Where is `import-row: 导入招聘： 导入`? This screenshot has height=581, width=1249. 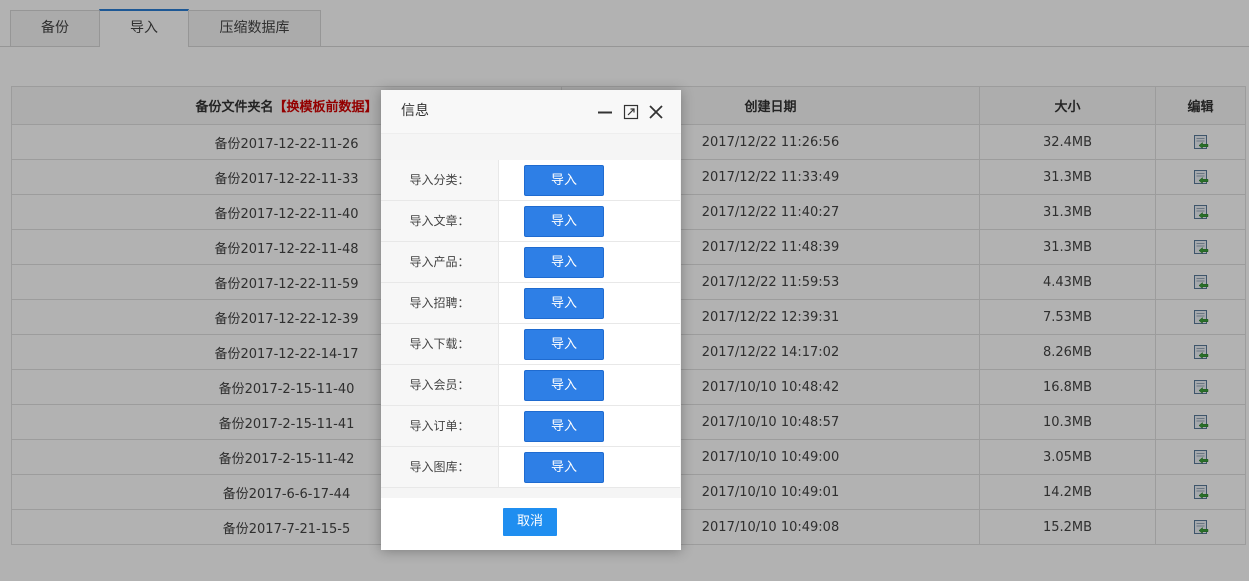
import-row: 导入招聘： 导入 is located at coordinates (530, 303).